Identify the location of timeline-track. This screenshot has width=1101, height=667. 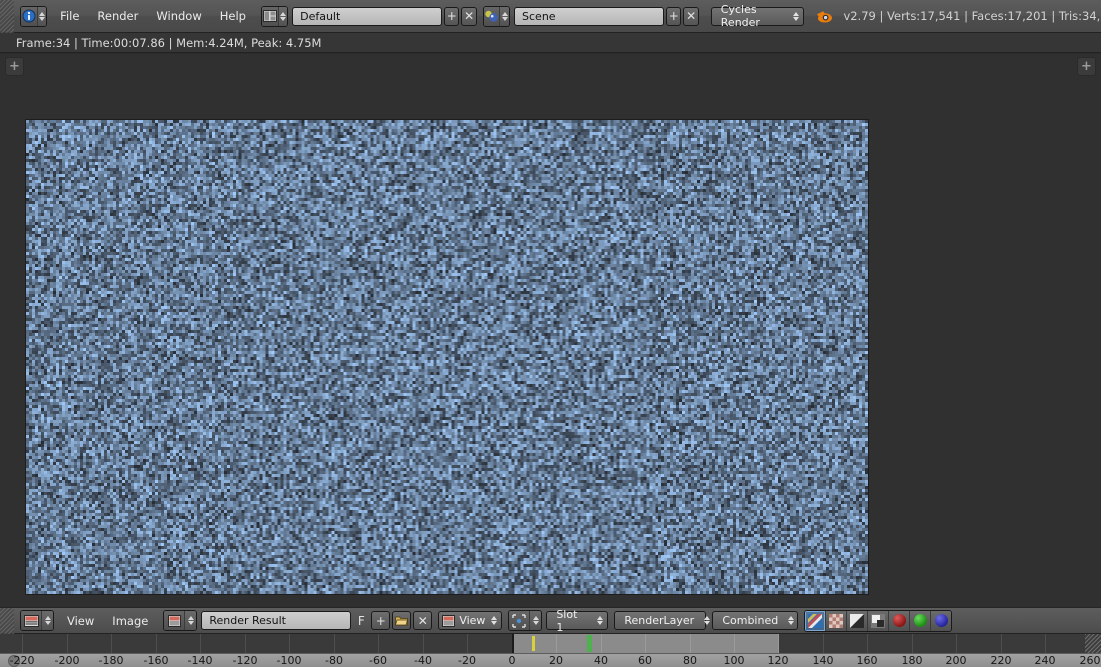
(550, 643).